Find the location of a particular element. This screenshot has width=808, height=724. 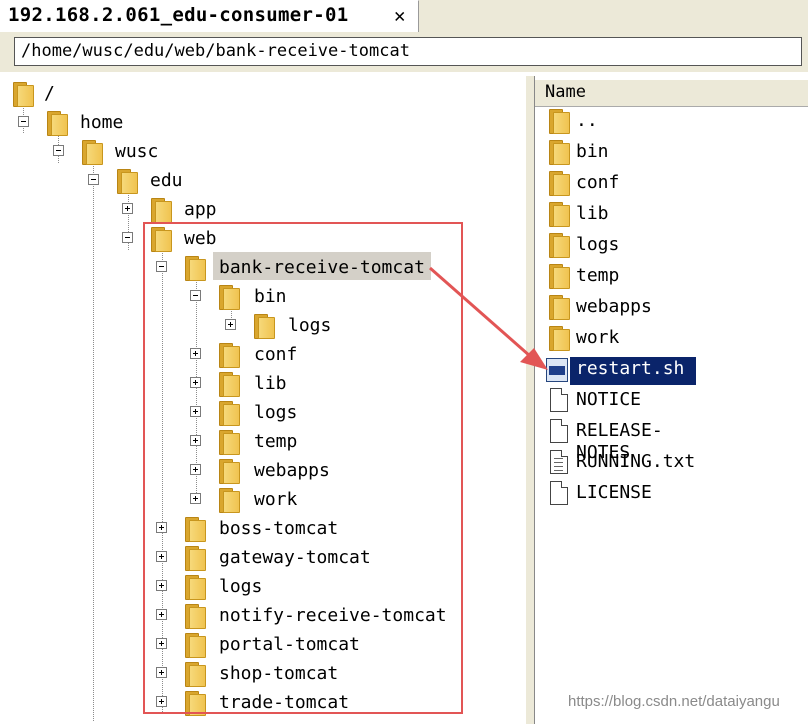

annotation-arrow is located at coordinates (488, 318).